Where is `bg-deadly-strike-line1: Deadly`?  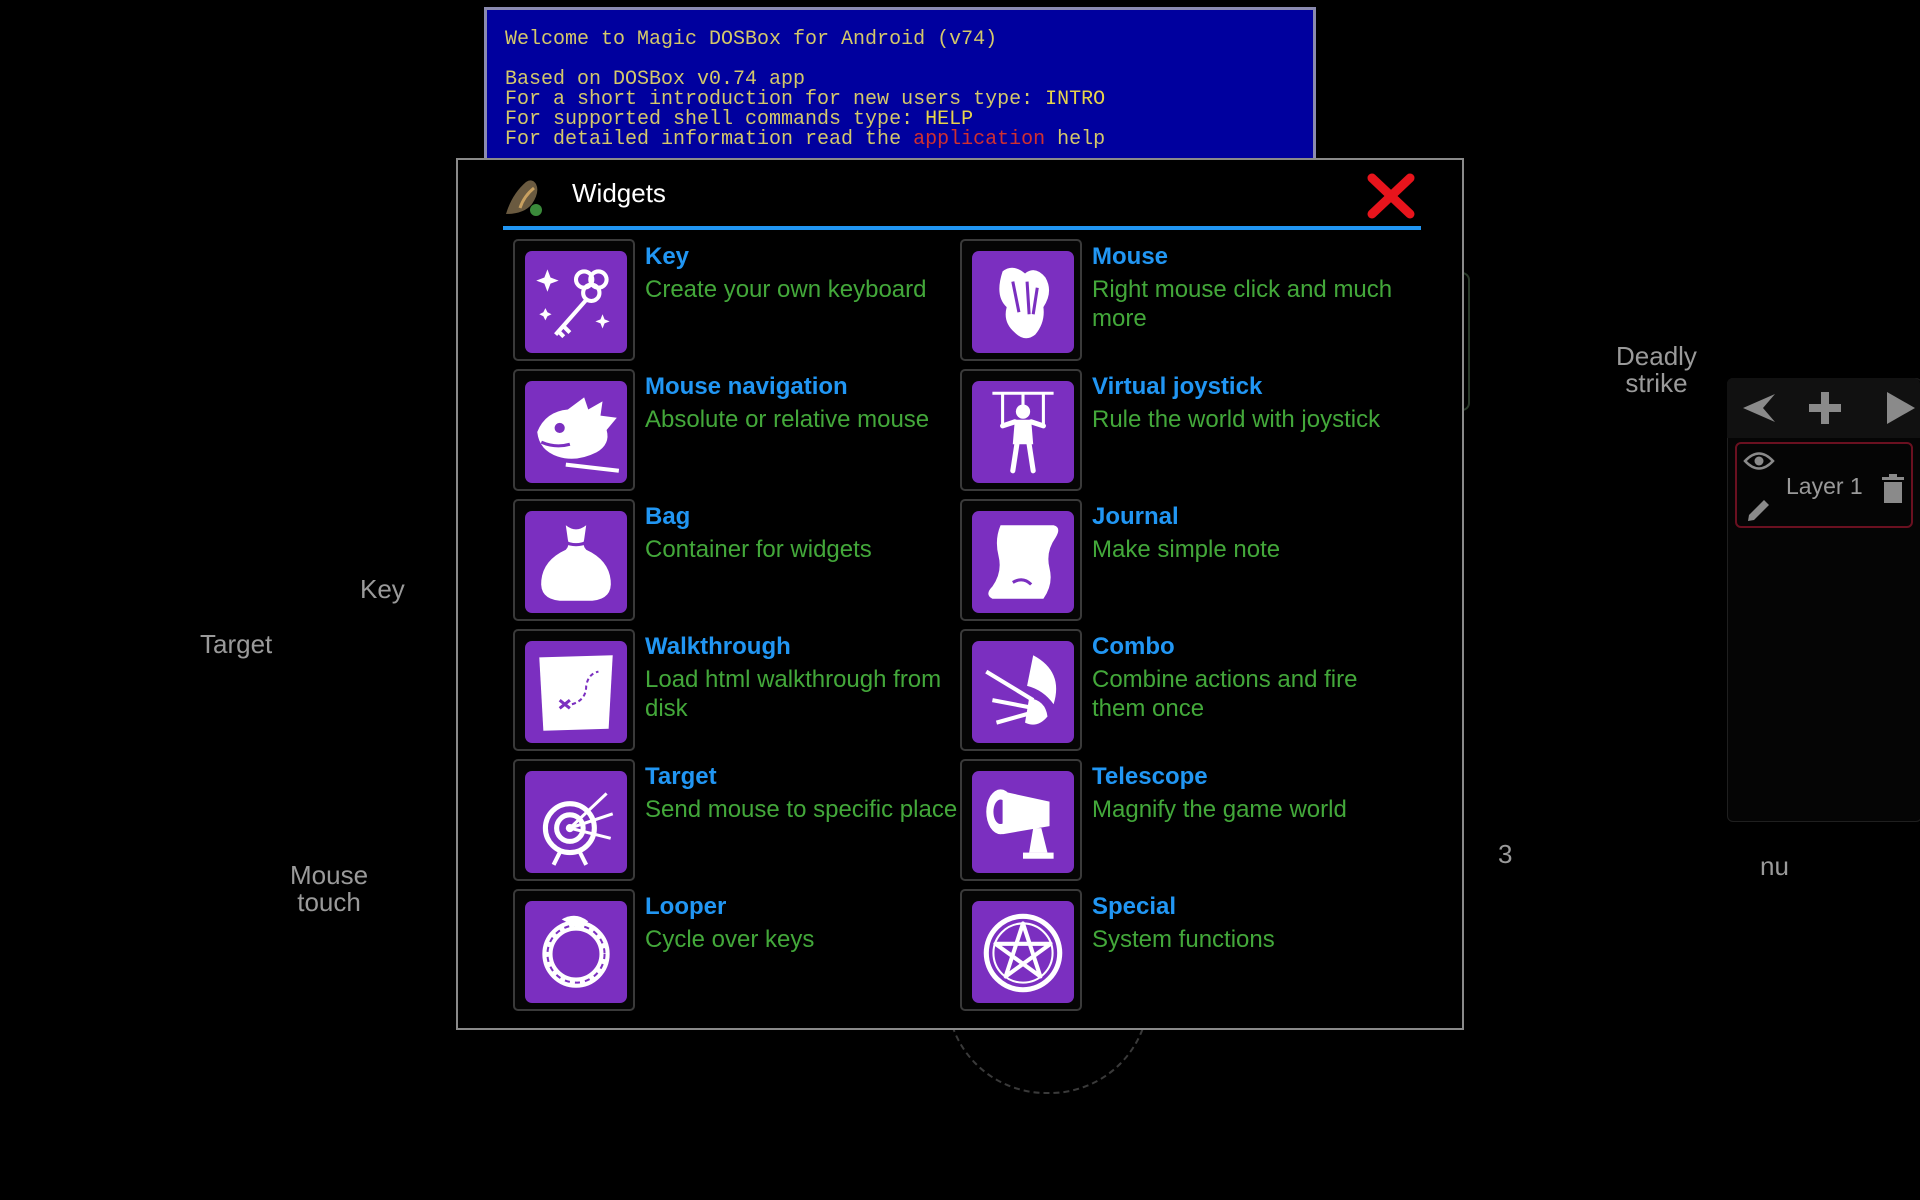 bg-deadly-strike-line1: Deadly is located at coordinates (1656, 356).